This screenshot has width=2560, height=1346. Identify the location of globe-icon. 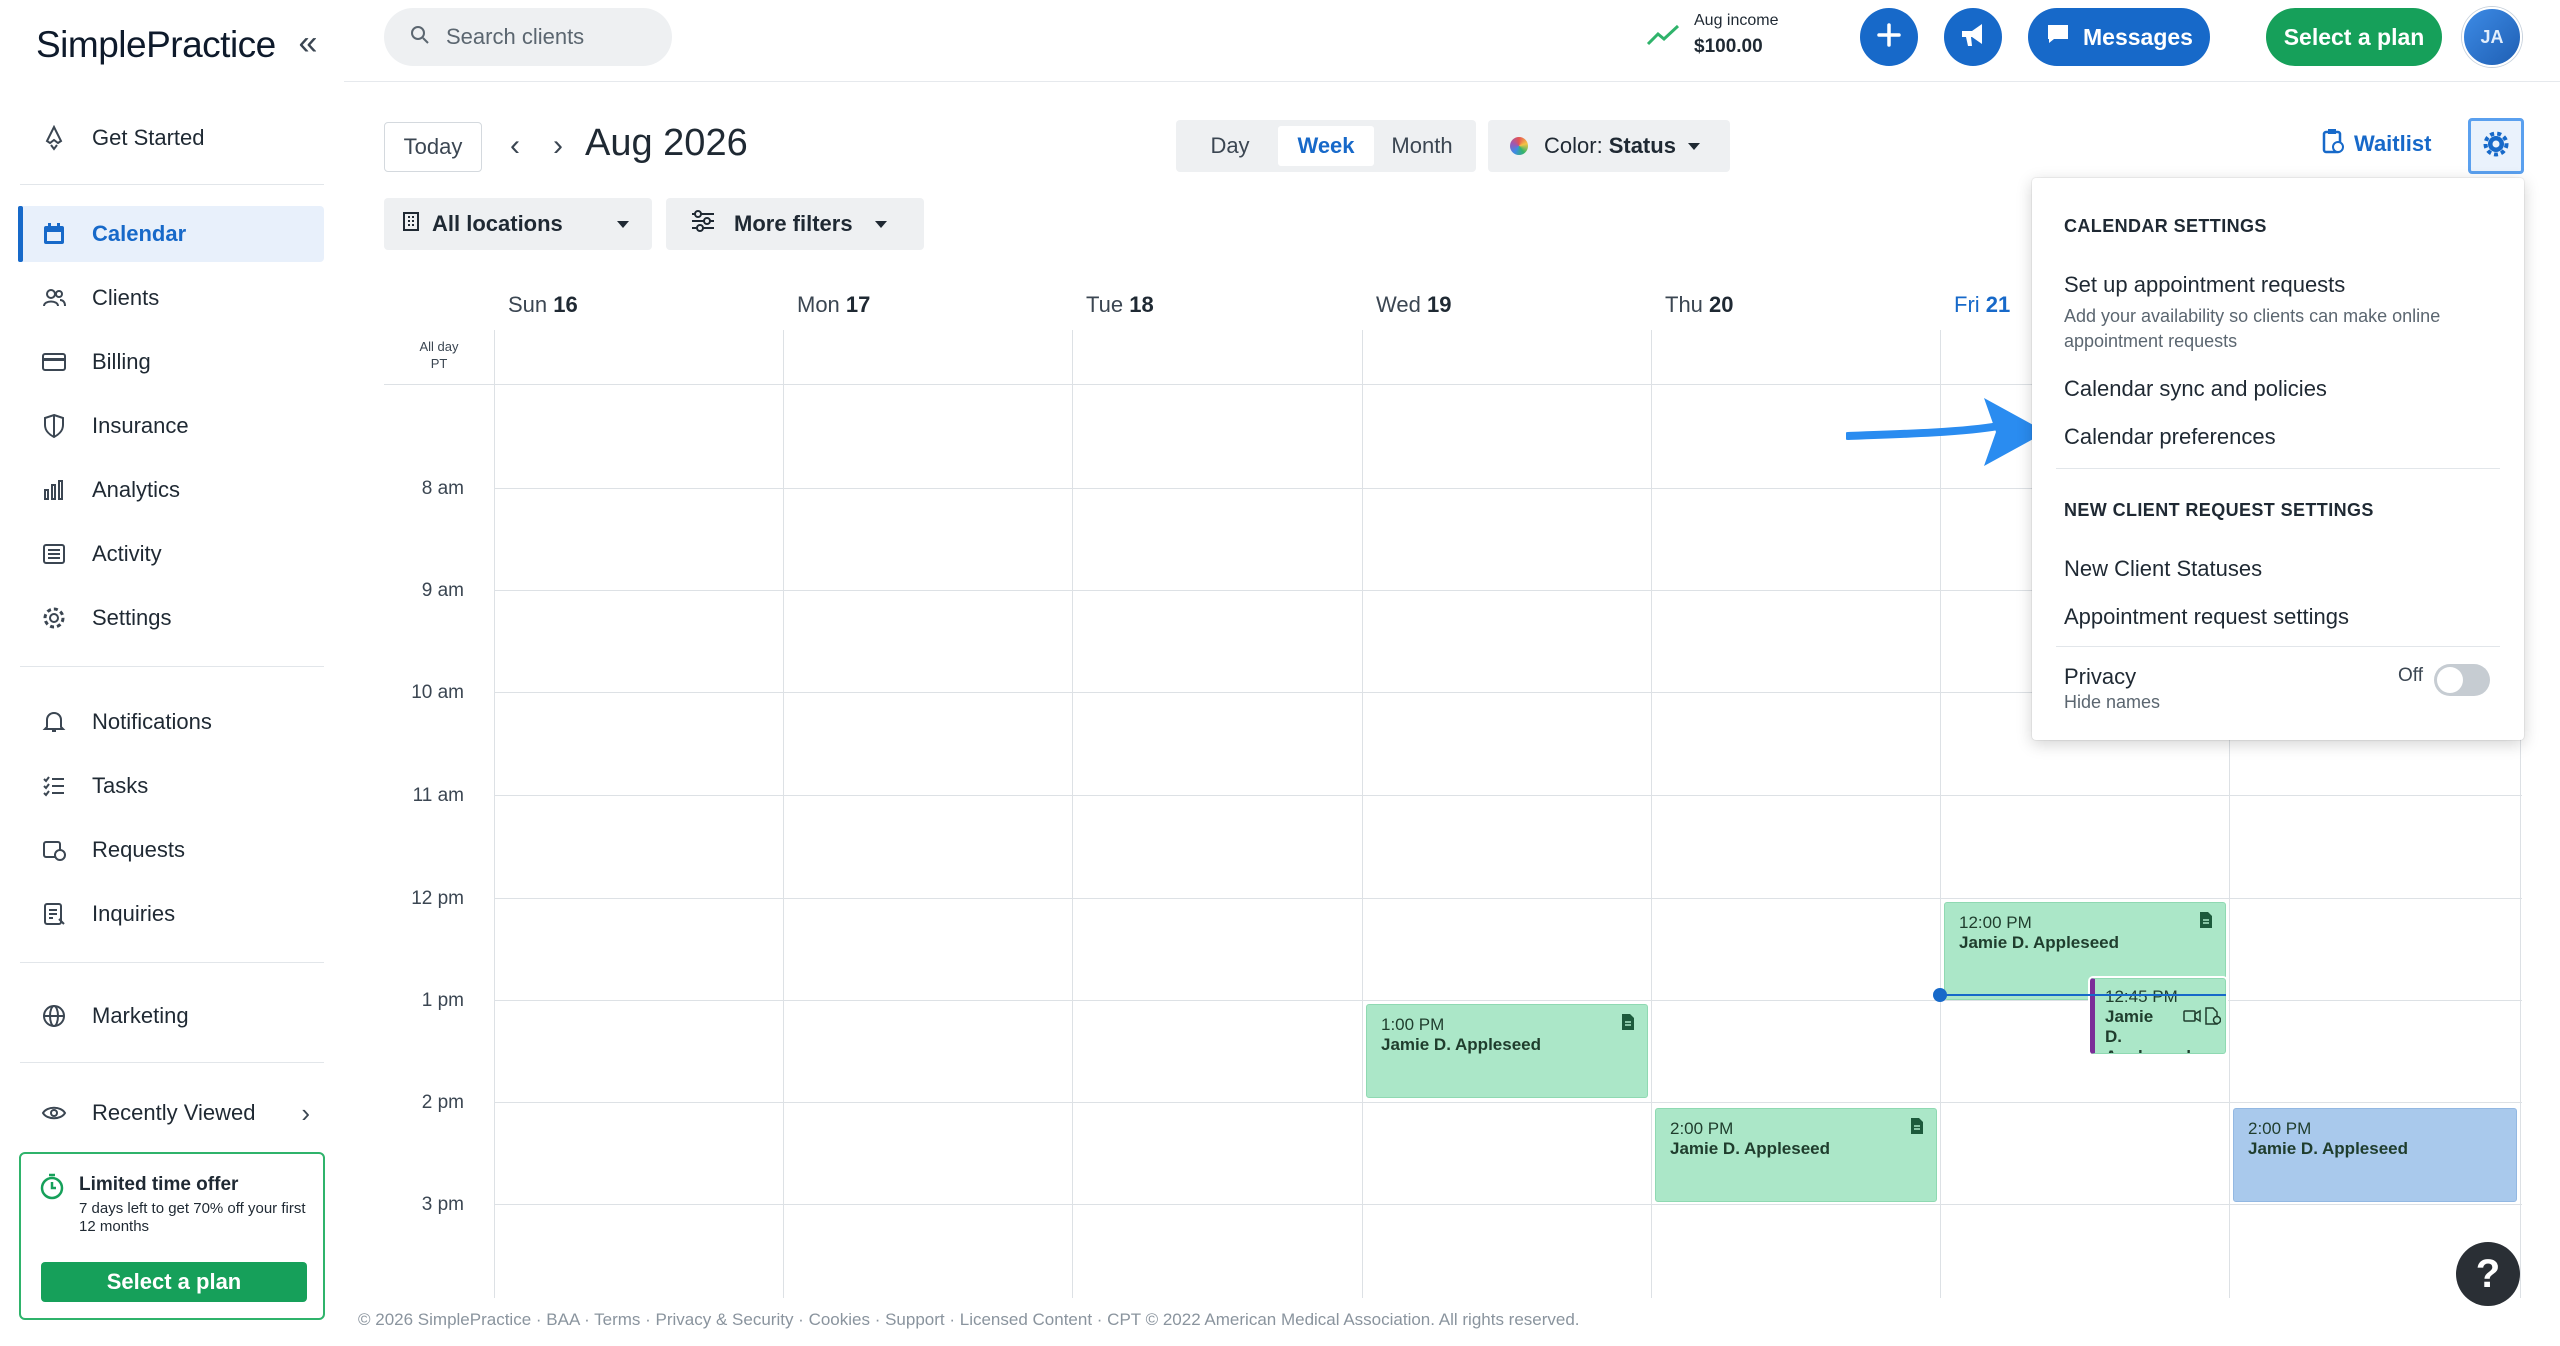
(54, 1016).